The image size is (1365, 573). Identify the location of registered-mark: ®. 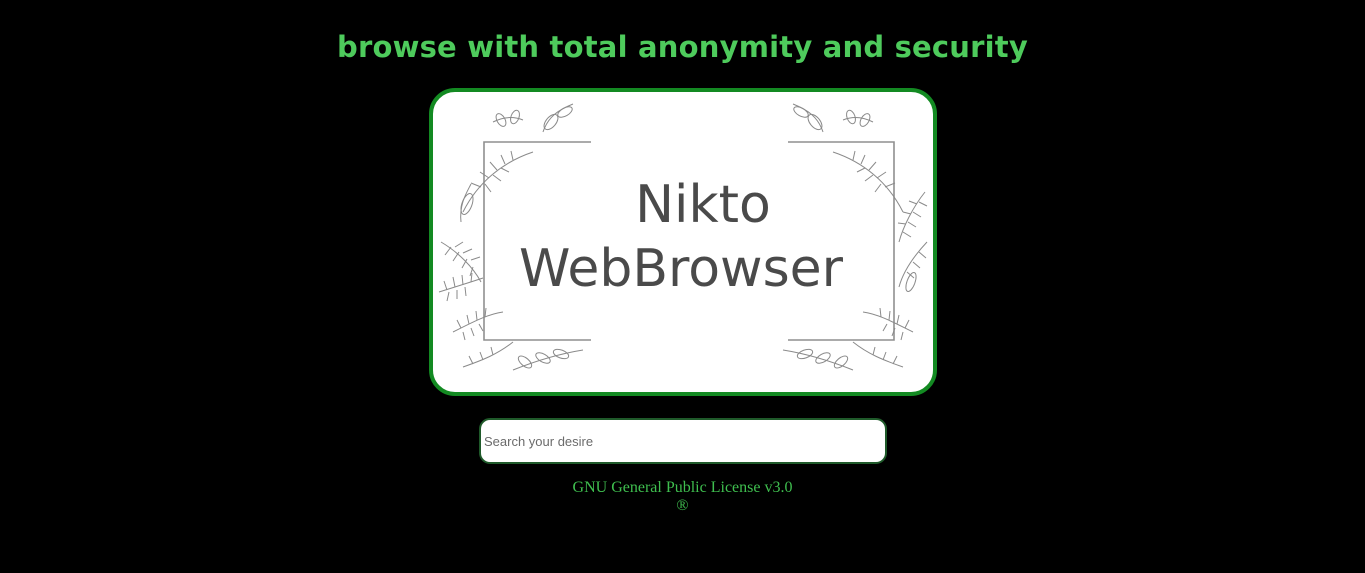
(682, 505).